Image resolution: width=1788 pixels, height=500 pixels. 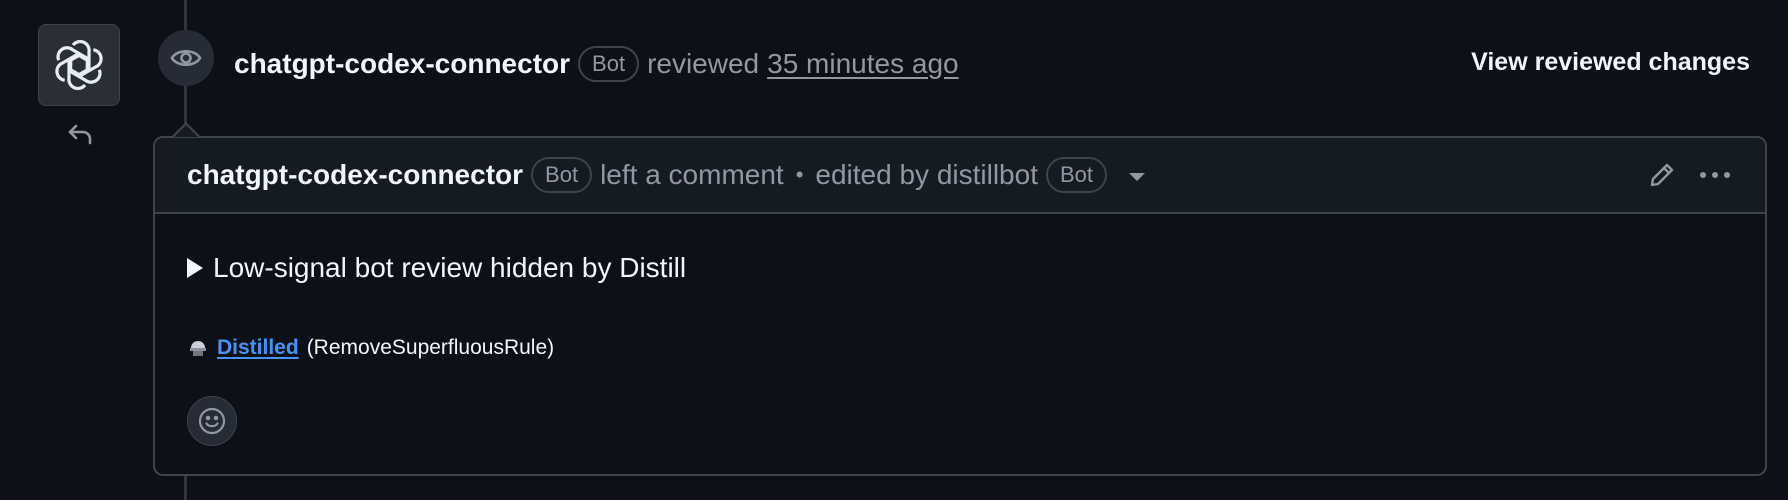 What do you see at coordinates (185, 488) in the screenshot?
I see `timeline-line-bottom` at bounding box center [185, 488].